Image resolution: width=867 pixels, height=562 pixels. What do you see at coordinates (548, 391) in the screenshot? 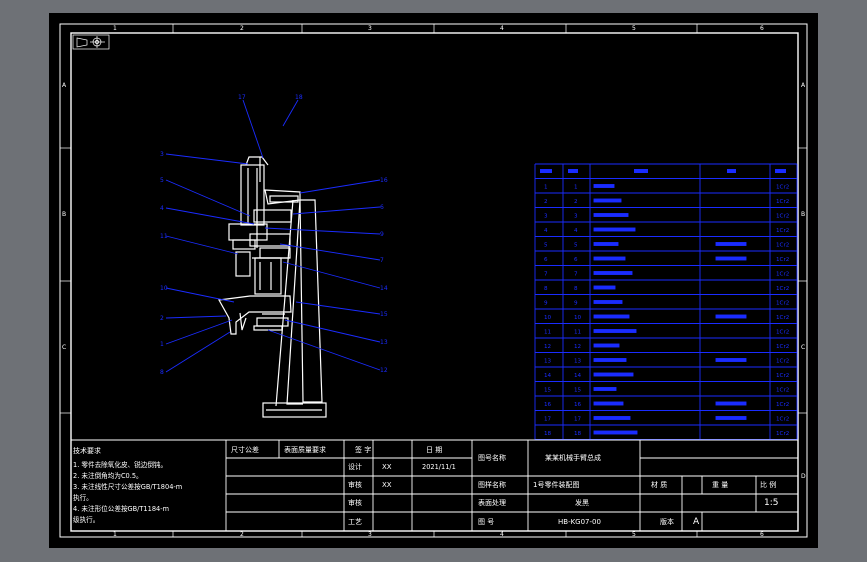
I see `bom-row-no: 15` at bounding box center [548, 391].